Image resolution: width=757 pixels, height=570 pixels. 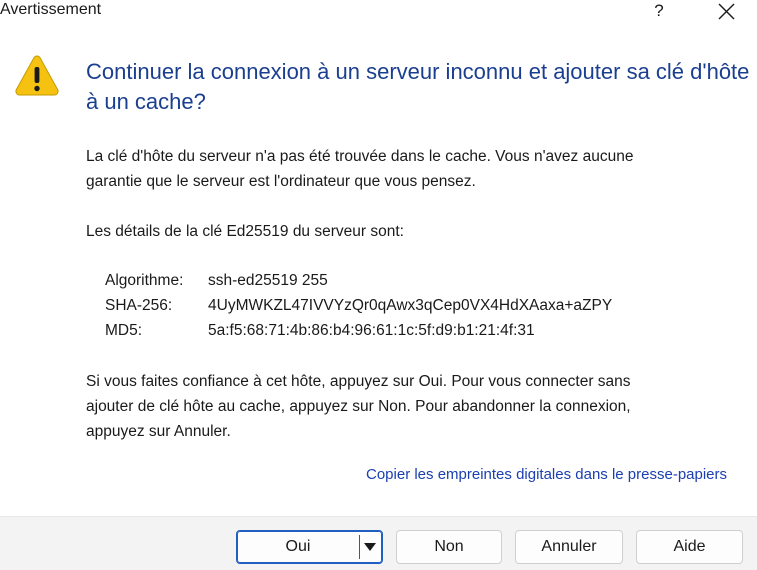 I want to click on dropdown-arrow-icon, so click(x=370, y=547).